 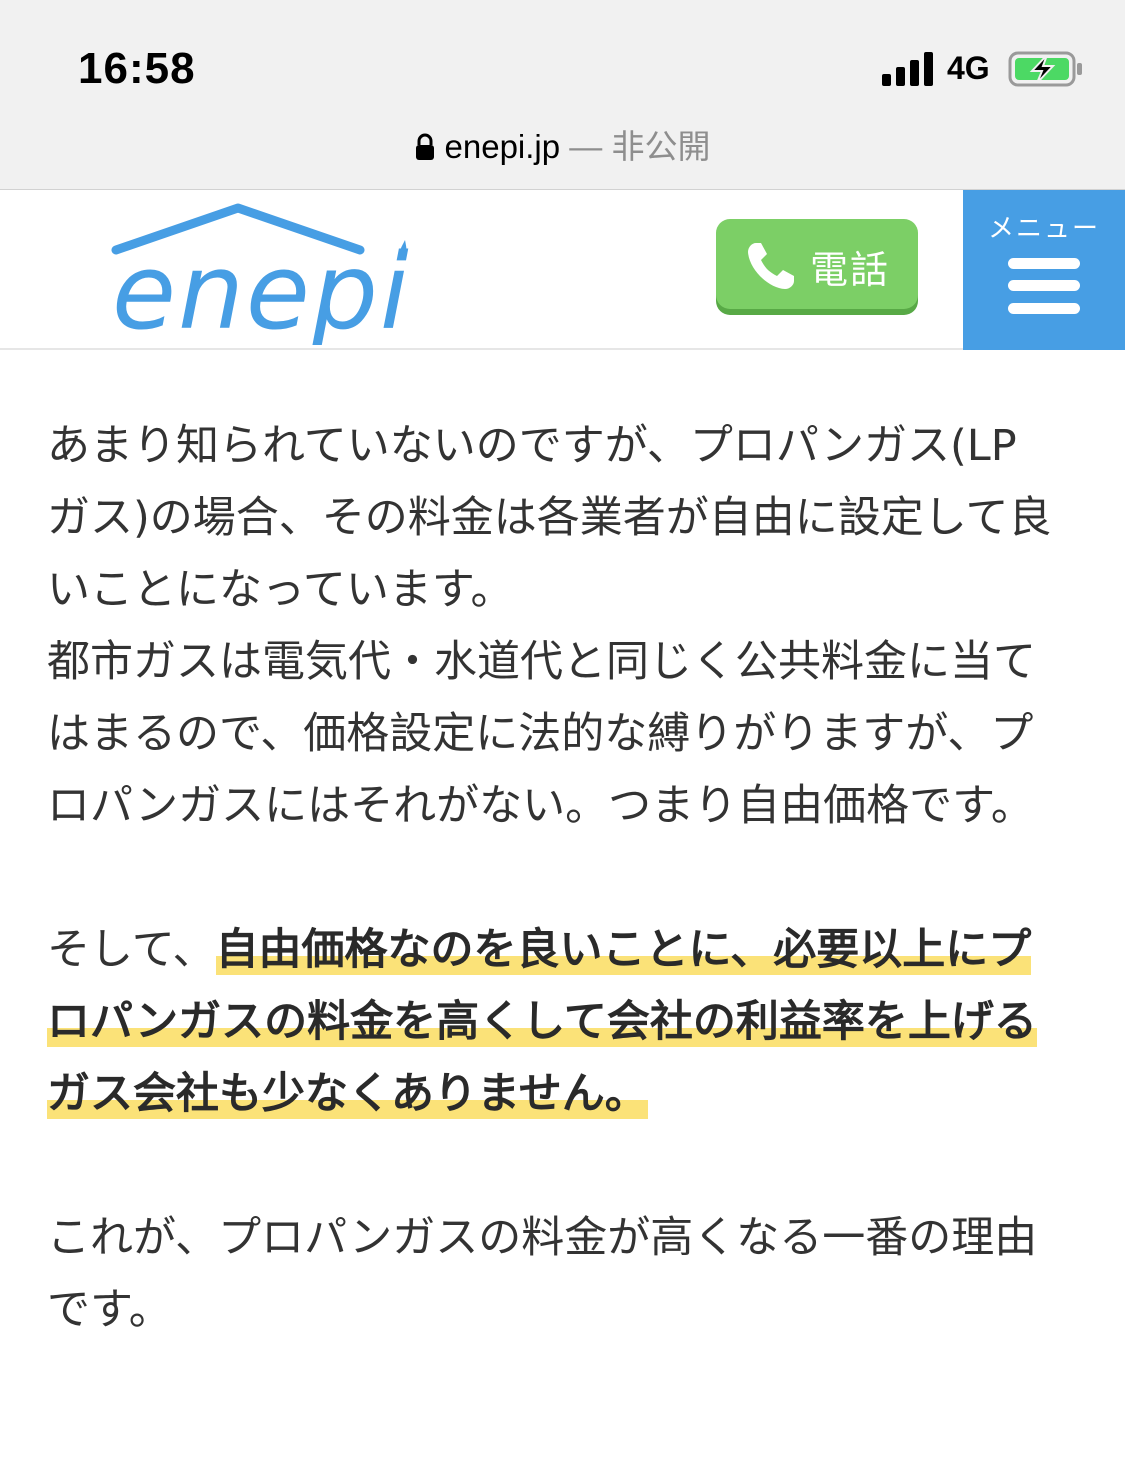 I want to click on status-time: 16:58, so click(x=137, y=68).